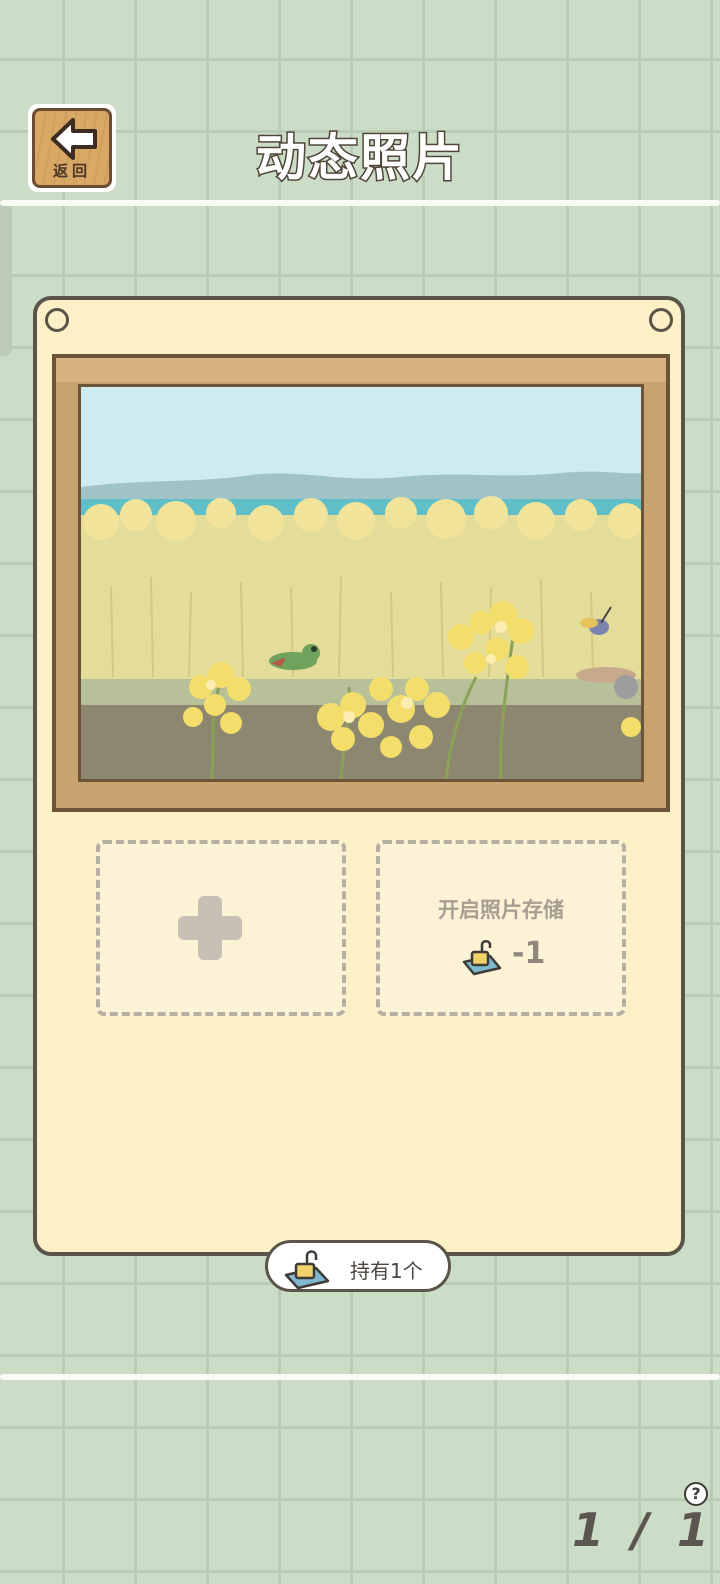 The width and height of the screenshot is (720, 1584). What do you see at coordinates (74, 139) in the screenshot?
I see `back-arrow-icon` at bounding box center [74, 139].